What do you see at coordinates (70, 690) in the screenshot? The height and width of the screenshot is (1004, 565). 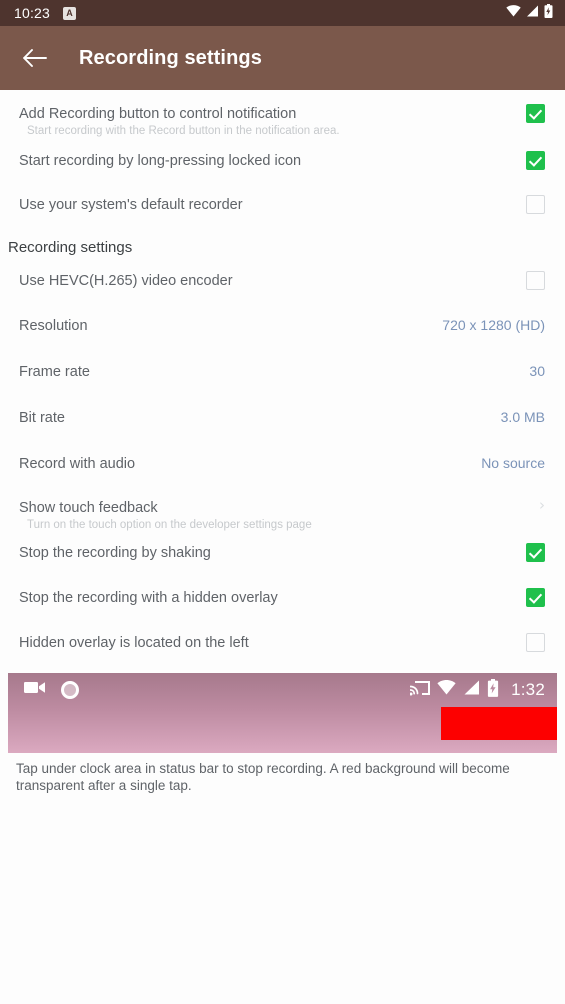 I see `record-circle-icon` at bounding box center [70, 690].